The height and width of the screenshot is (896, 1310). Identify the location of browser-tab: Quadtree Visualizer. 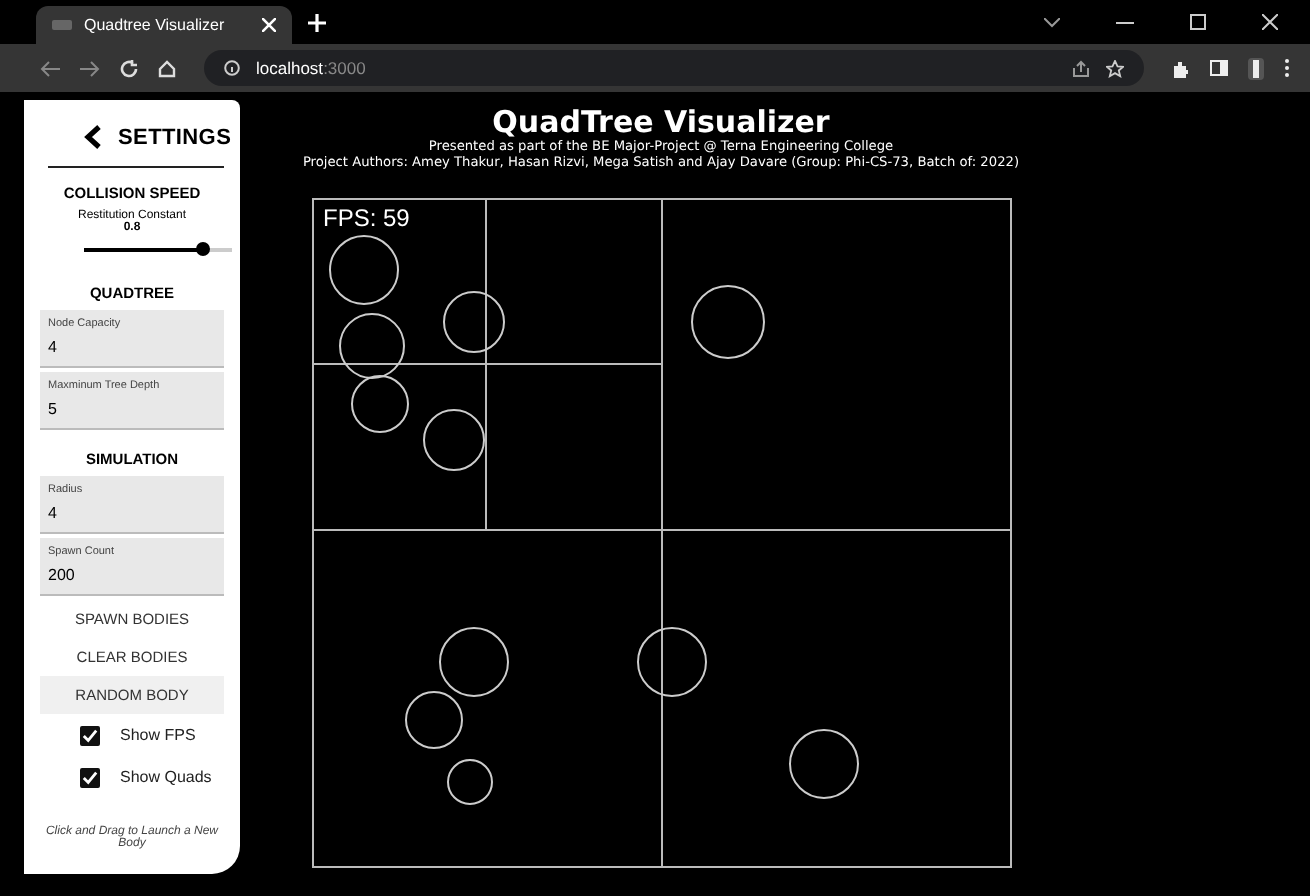
(164, 25).